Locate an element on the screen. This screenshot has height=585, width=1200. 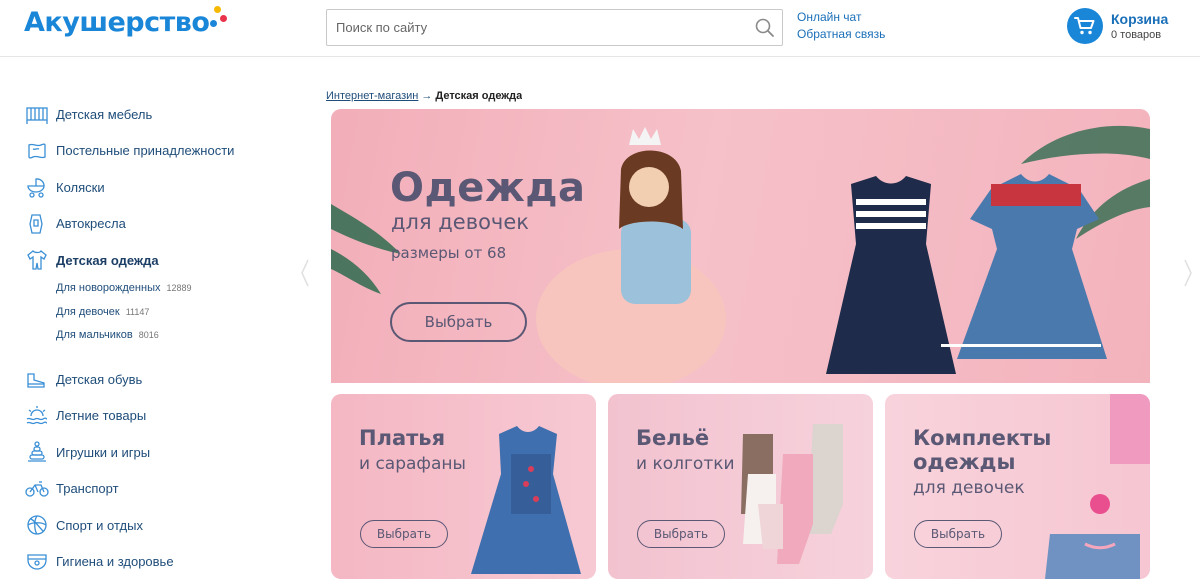
tights-illustration is located at coordinates (792, 494).